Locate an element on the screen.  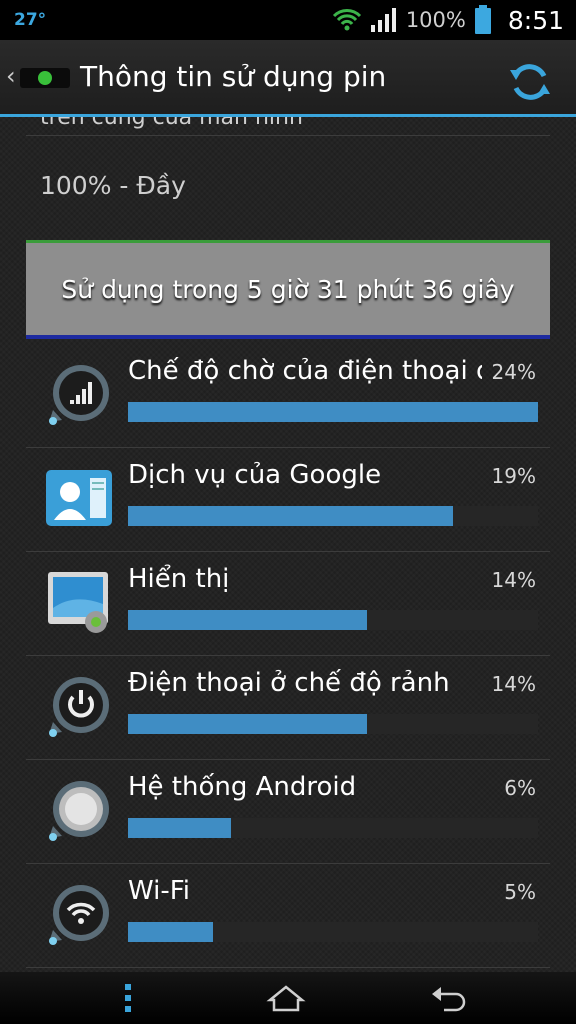
action-bar: ‹ Thông tin sử dụng pin is located at coordinates (288, 78).